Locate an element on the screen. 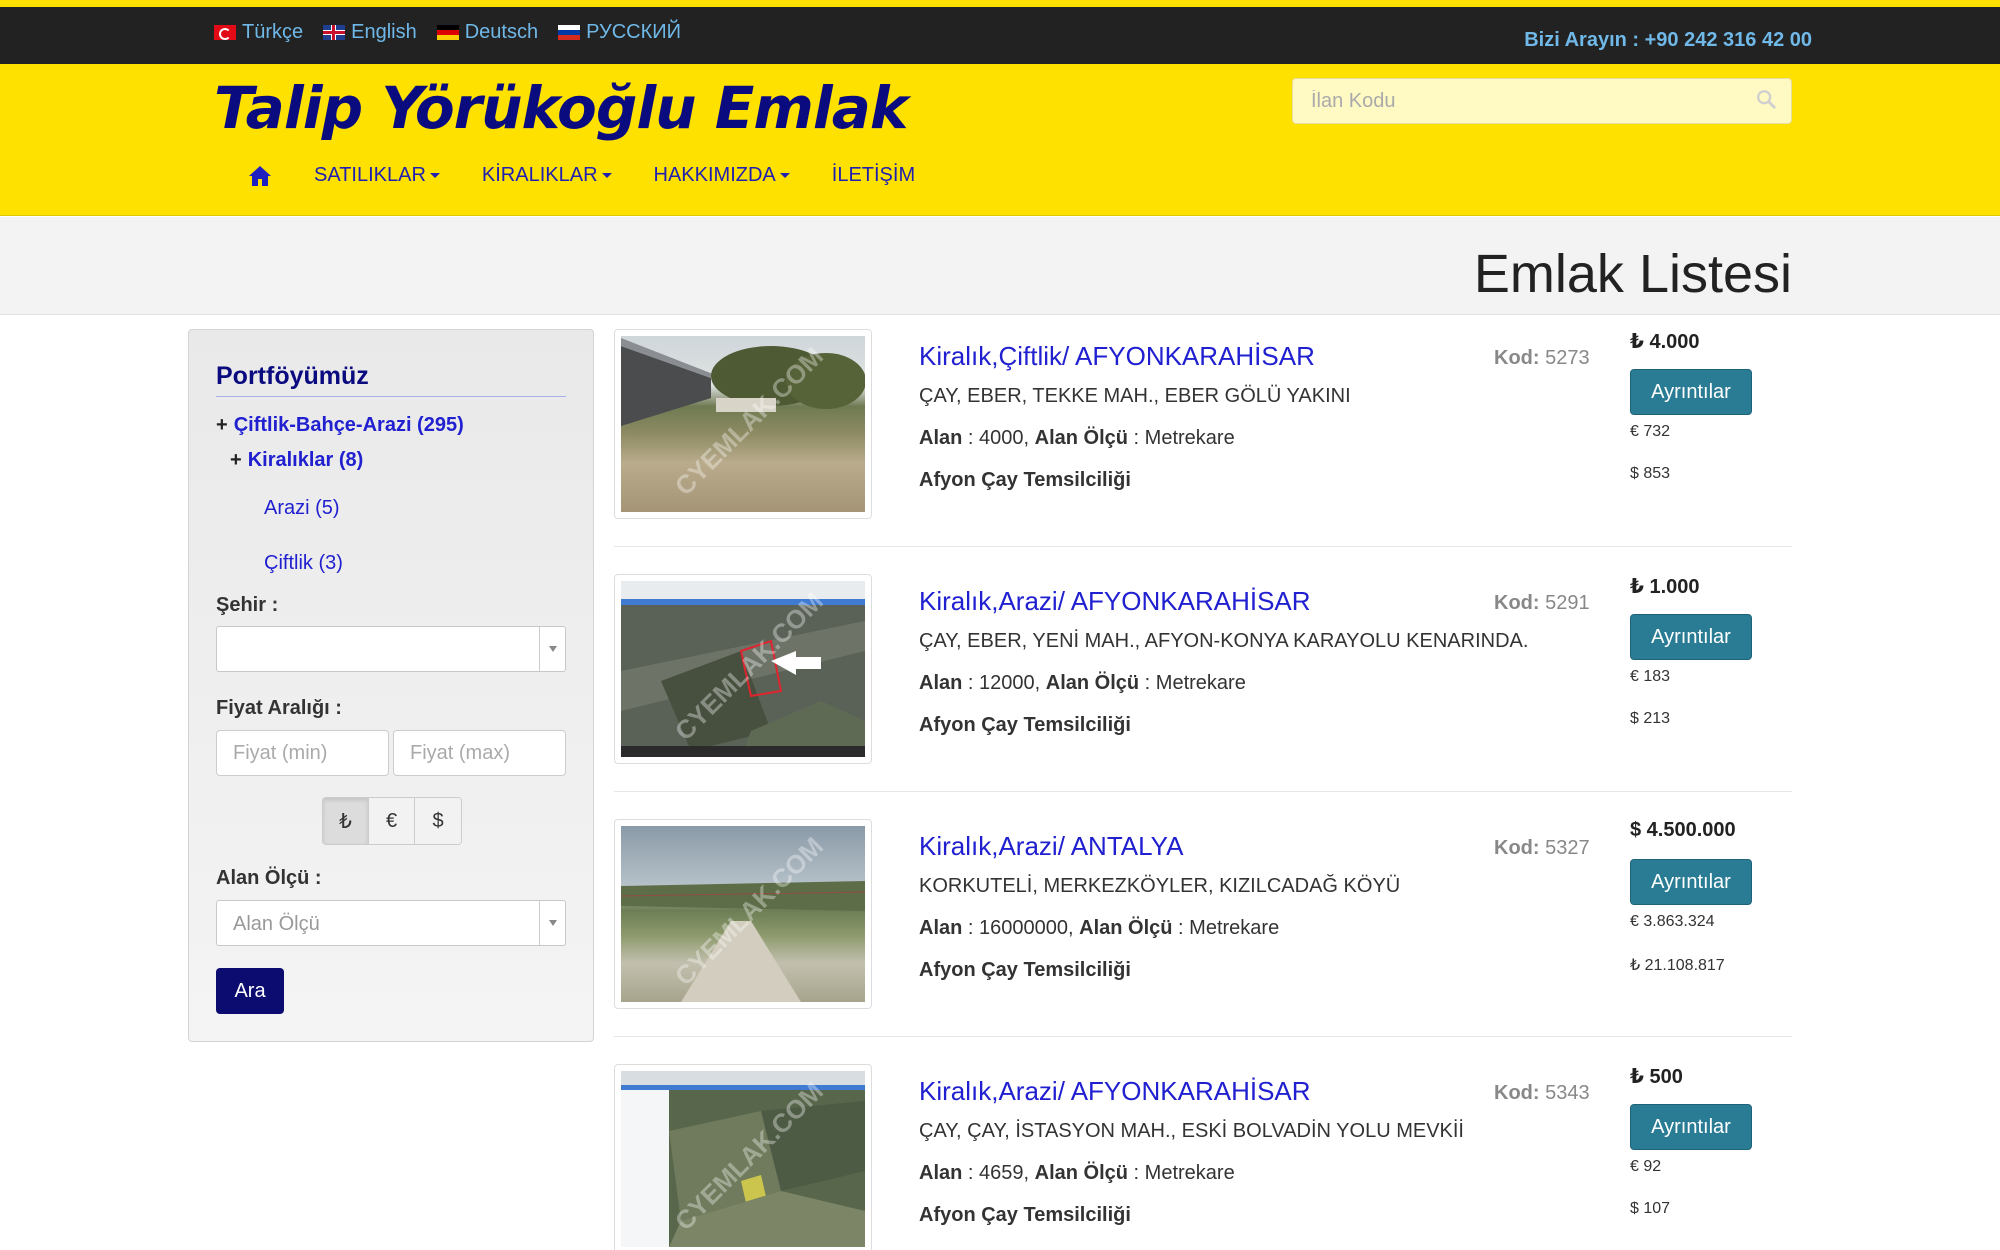 The height and width of the screenshot is (1250, 2000). listing-area: Alan : 12000, Alan Ölçü : Metrekare is located at coordinates (1082, 683).